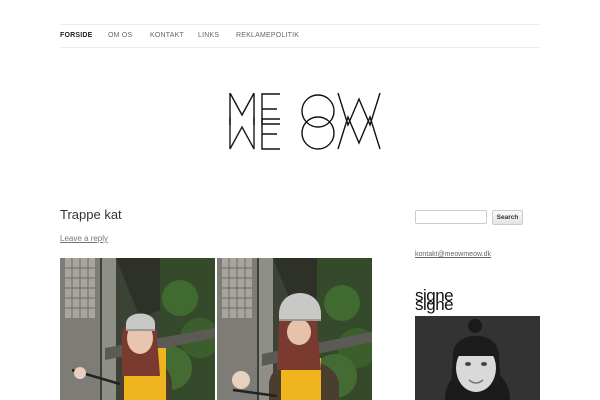  I want to click on search-button: Search, so click(507, 217).